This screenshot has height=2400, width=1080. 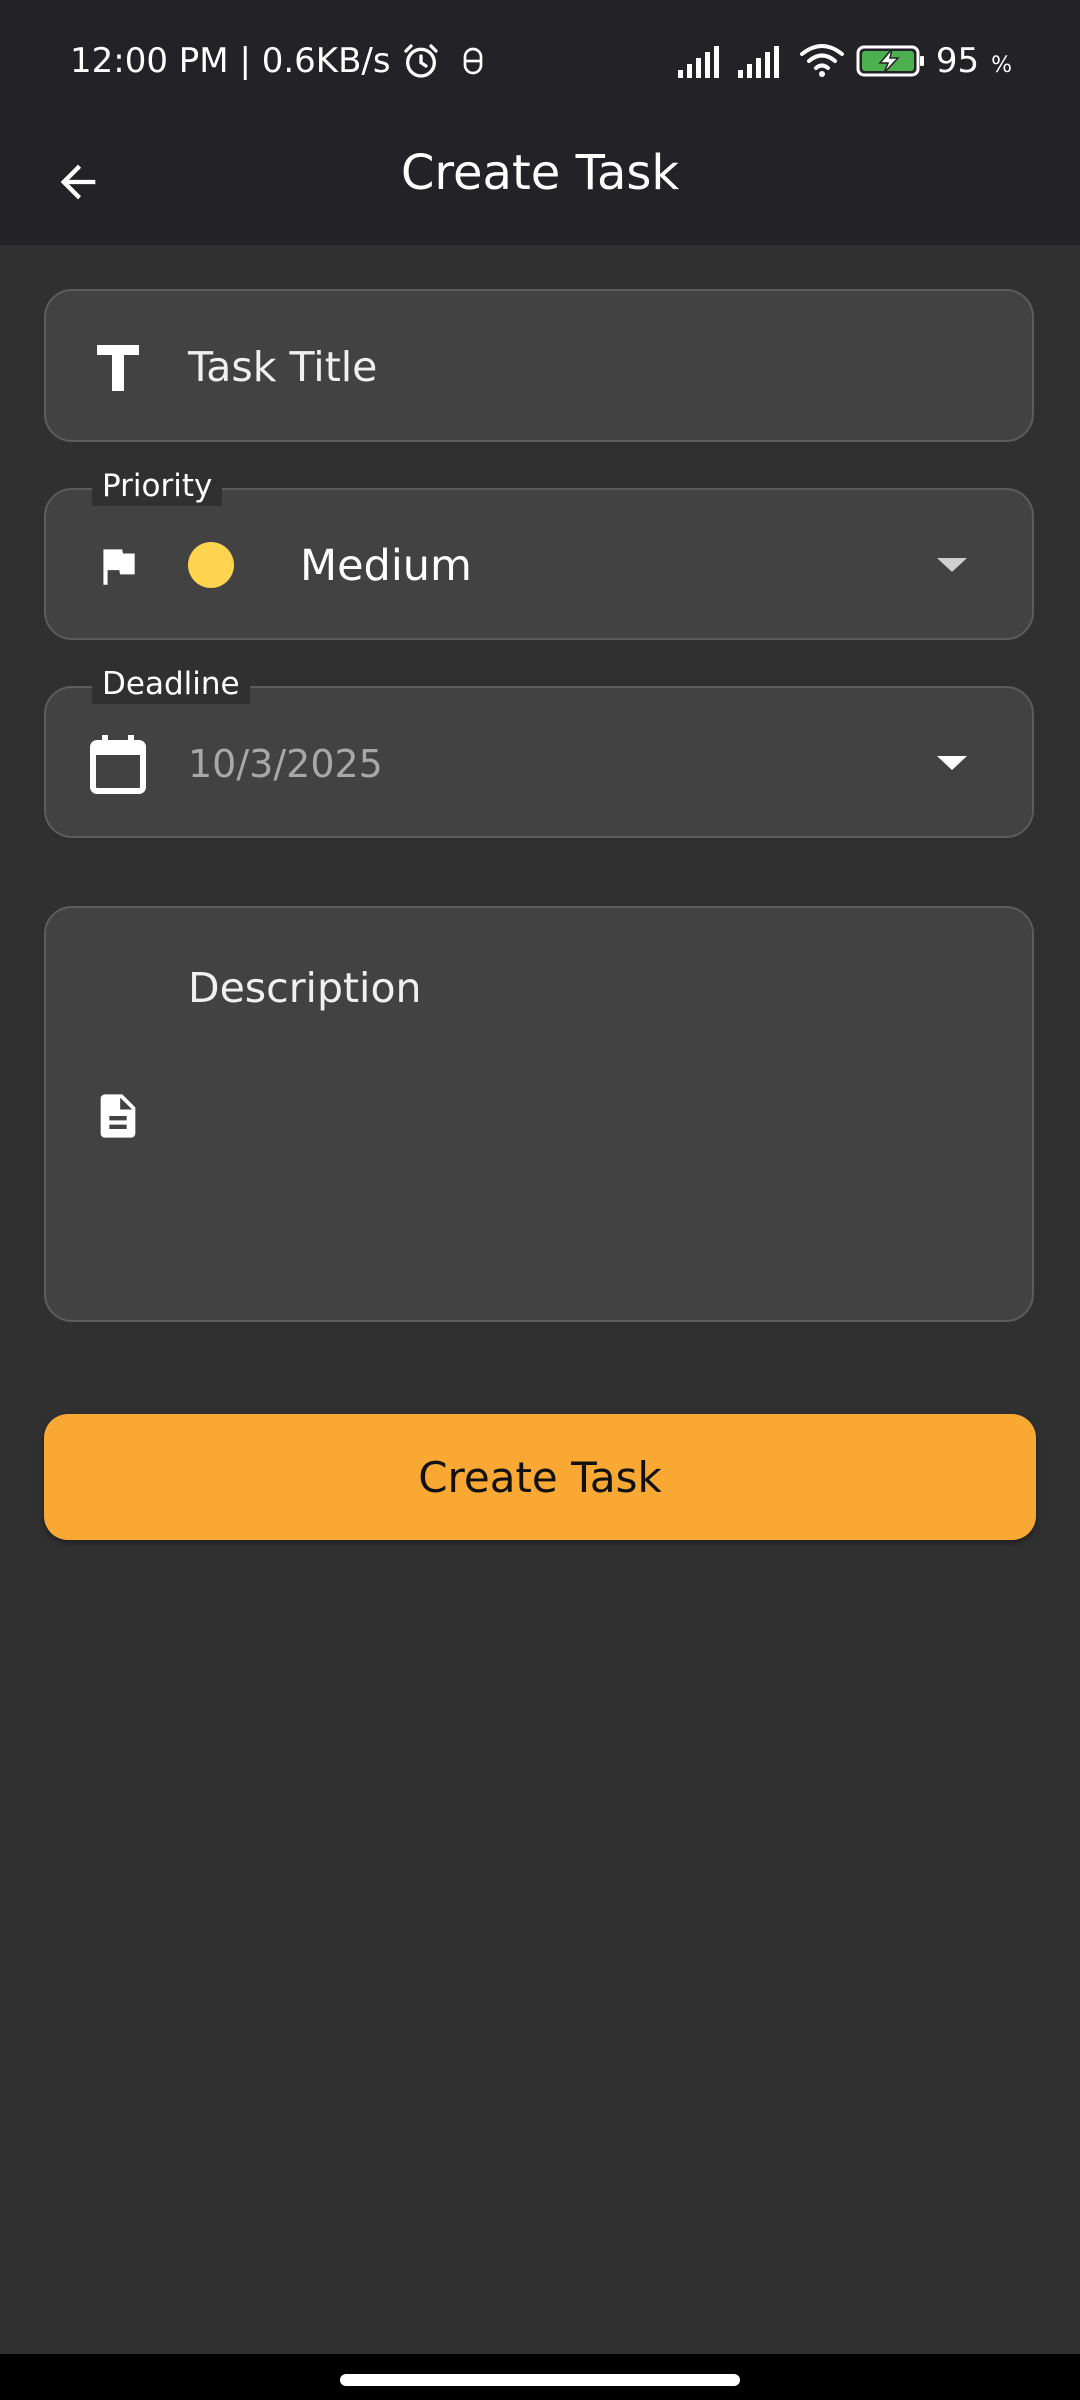 I want to click on task-title-placeholder: Task Title, so click(x=283, y=367).